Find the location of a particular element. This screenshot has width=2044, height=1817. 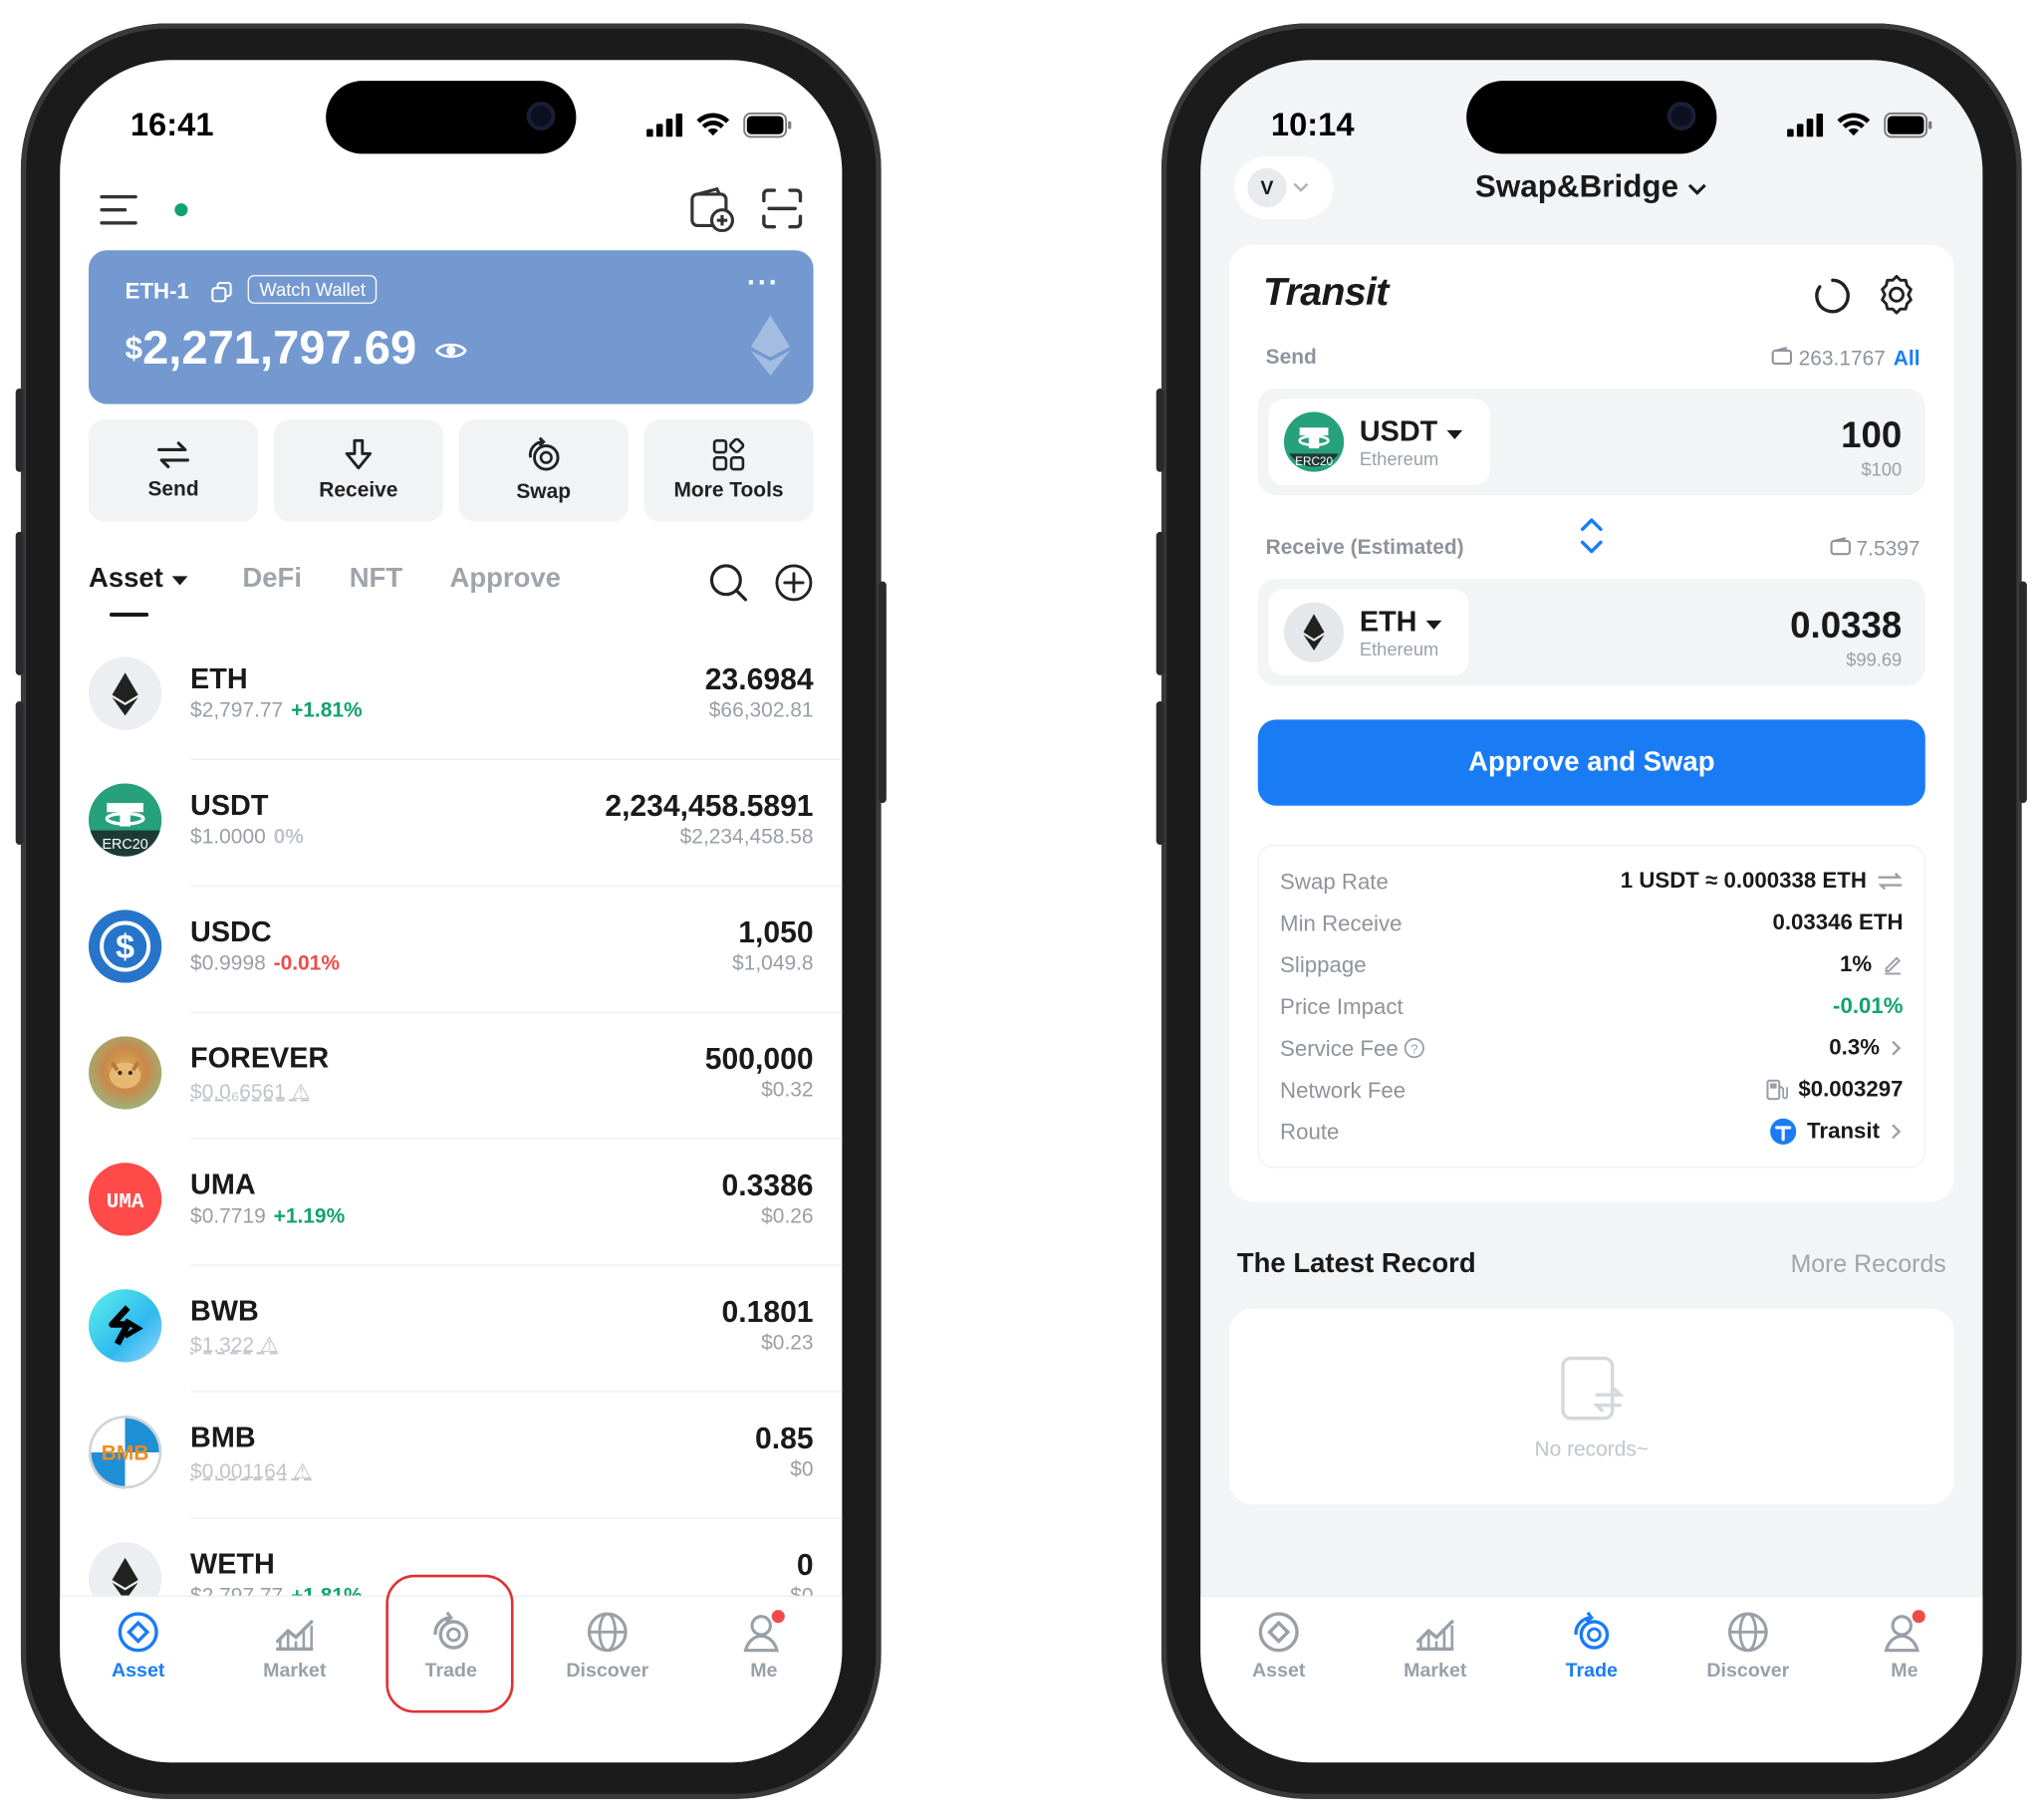

volume-up-button is located at coordinates (1160, 603).